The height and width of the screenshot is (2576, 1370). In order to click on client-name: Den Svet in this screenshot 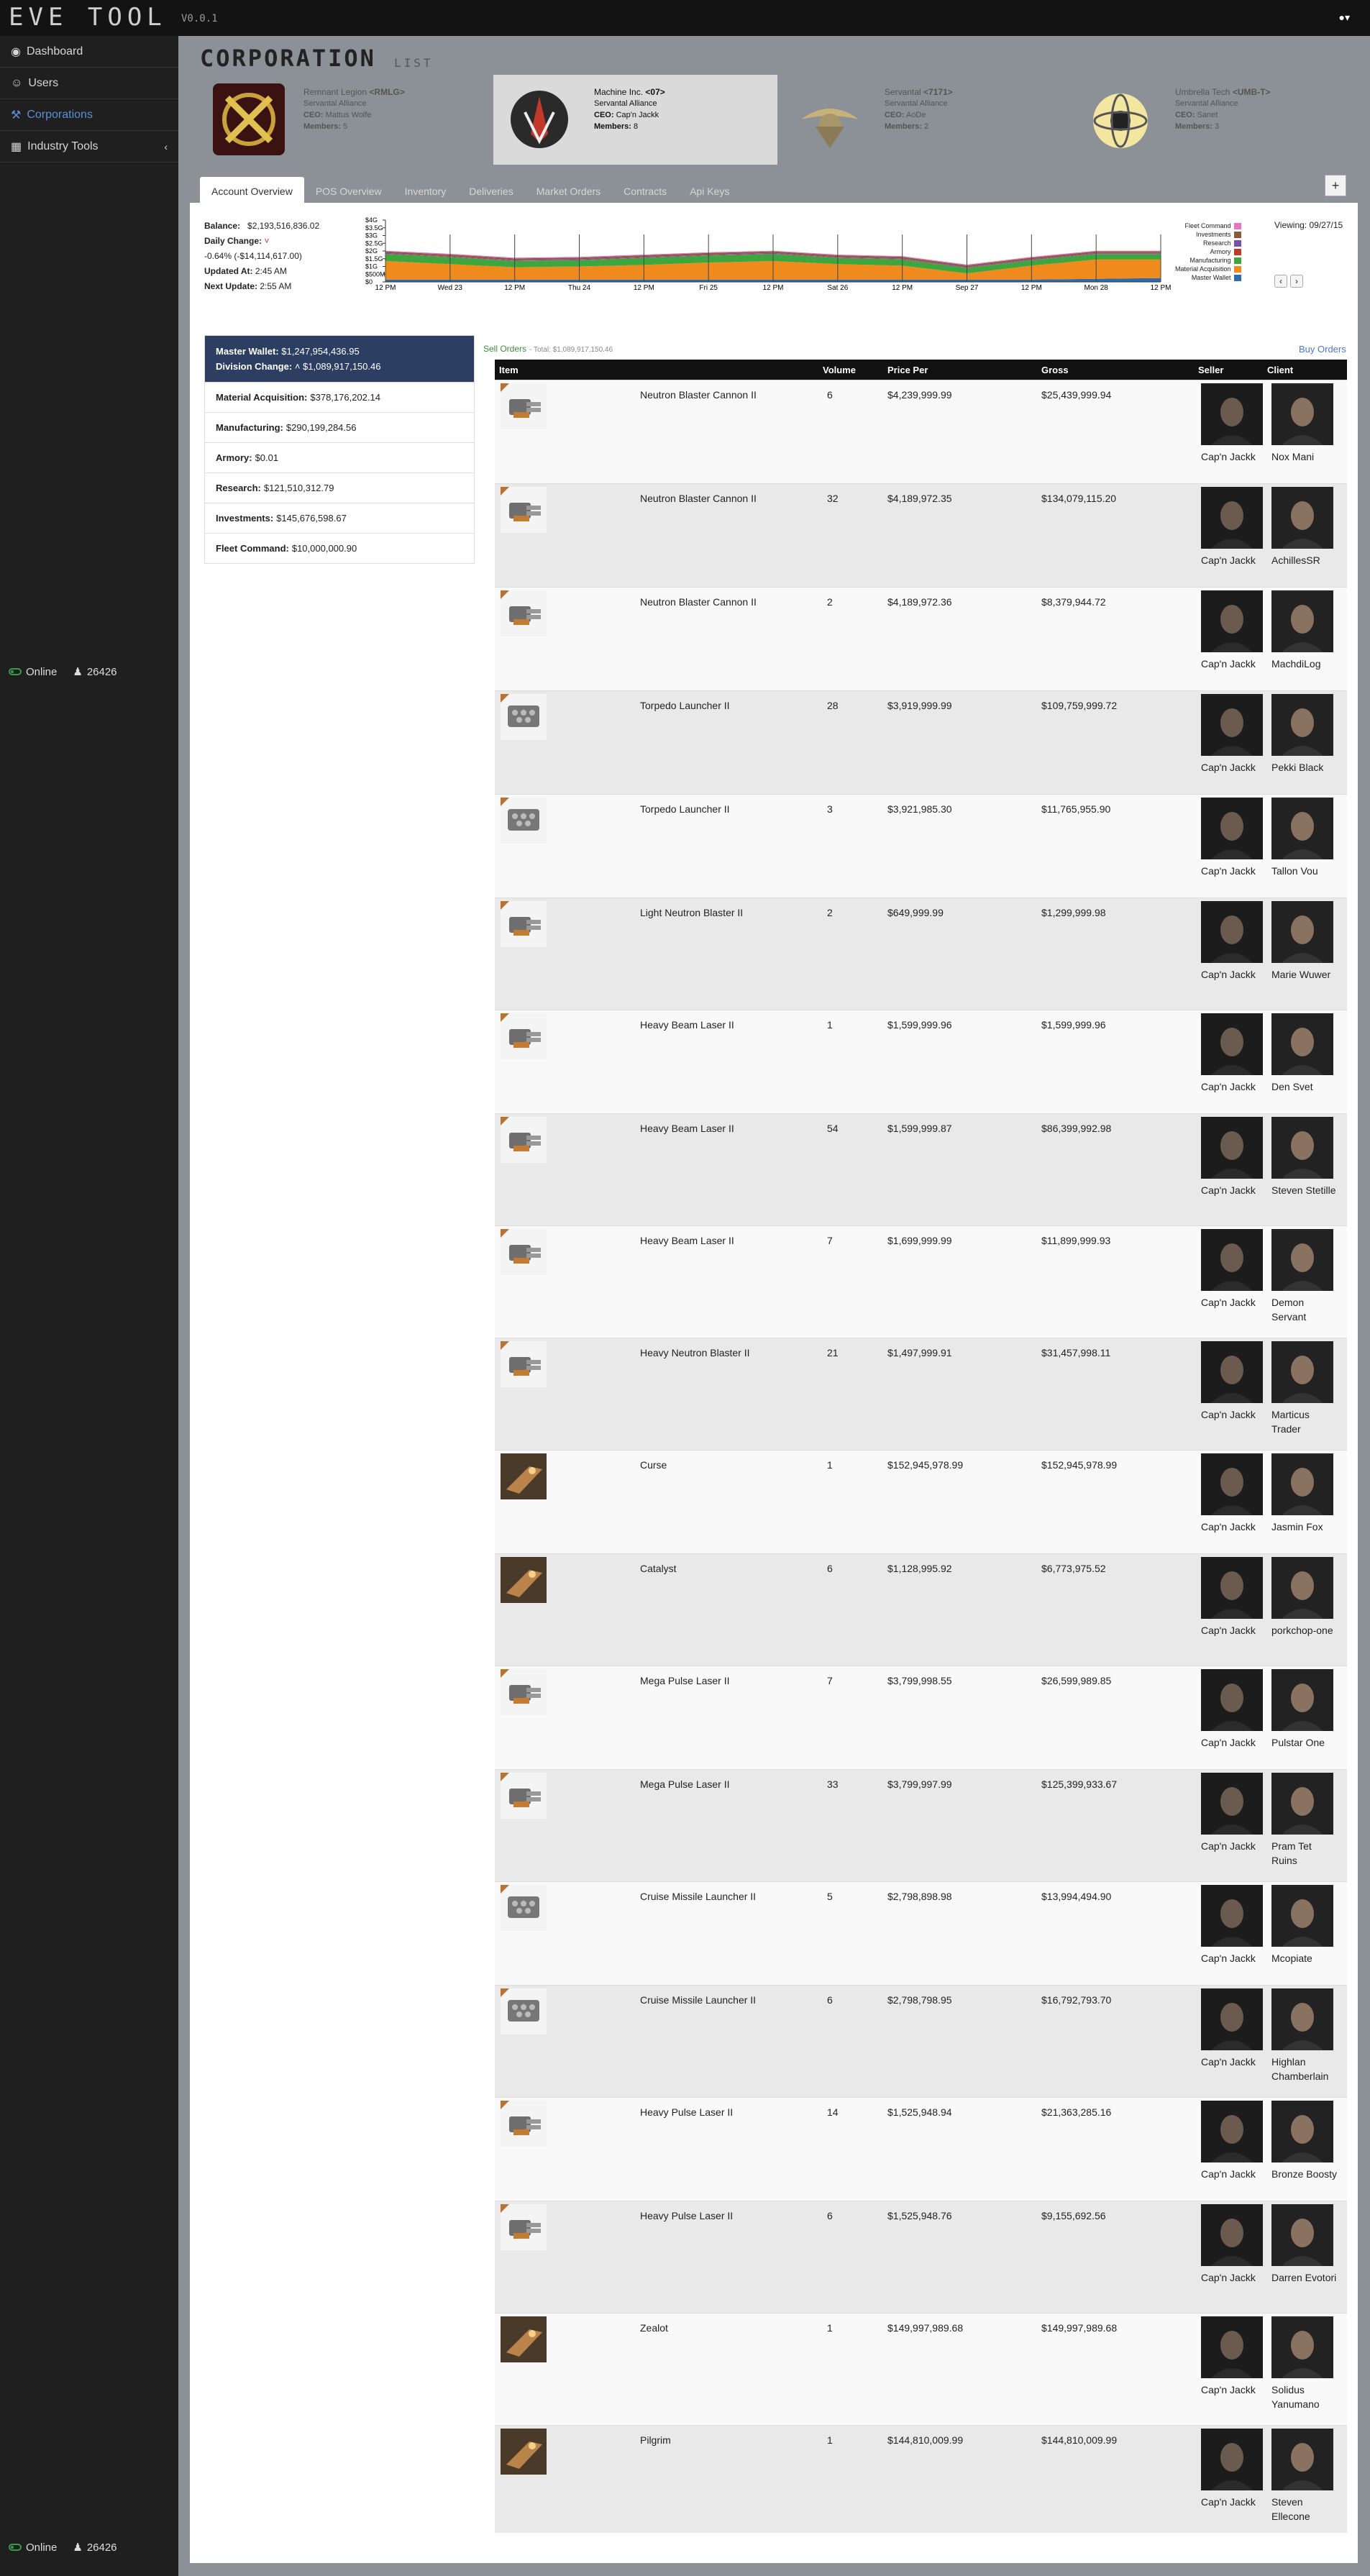, I will do `click(1305, 1086)`.